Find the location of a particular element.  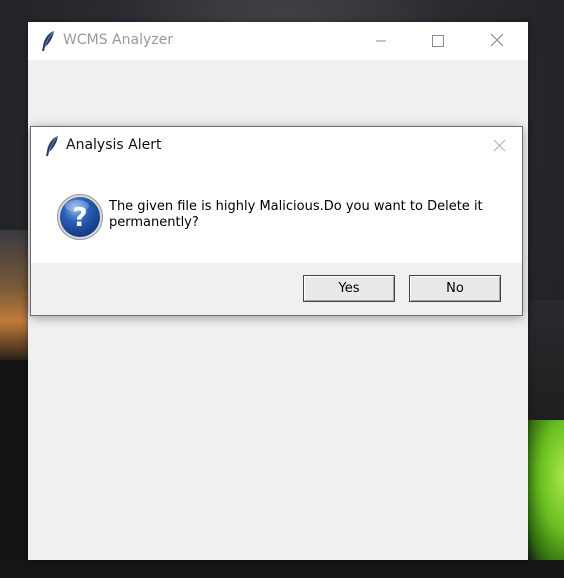

maximize-button is located at coordinates (438, 41).